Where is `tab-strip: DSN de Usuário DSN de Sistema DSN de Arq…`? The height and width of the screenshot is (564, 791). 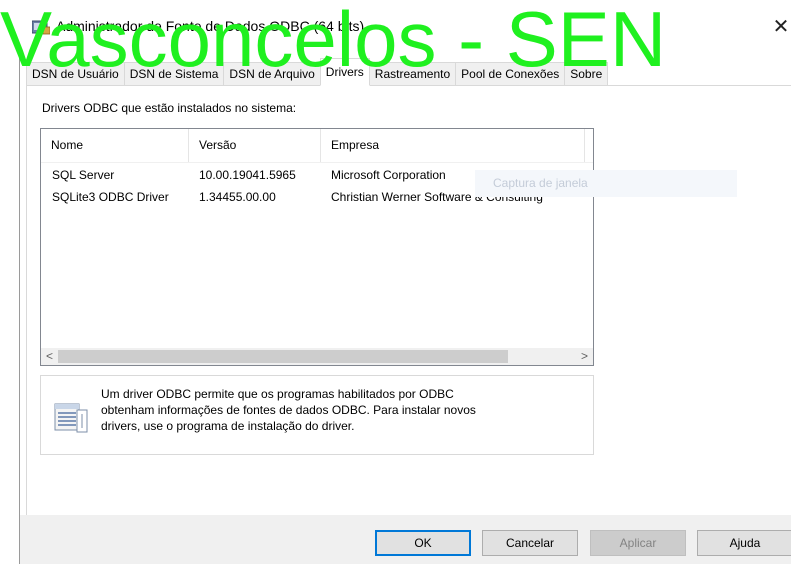
tab-strip: DSN de Usuário DSN de Sistema DSN de Arq… is located at coordinates (317, 72).